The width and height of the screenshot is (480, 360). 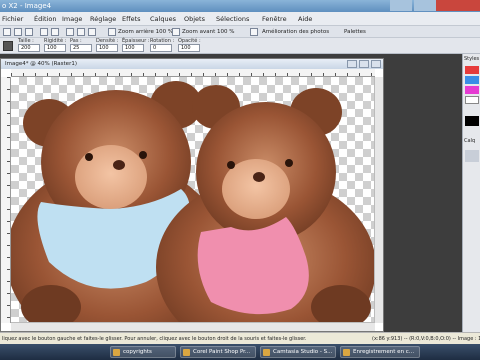 I want to click on menu-help: Aide, so click(x=305, y=19).